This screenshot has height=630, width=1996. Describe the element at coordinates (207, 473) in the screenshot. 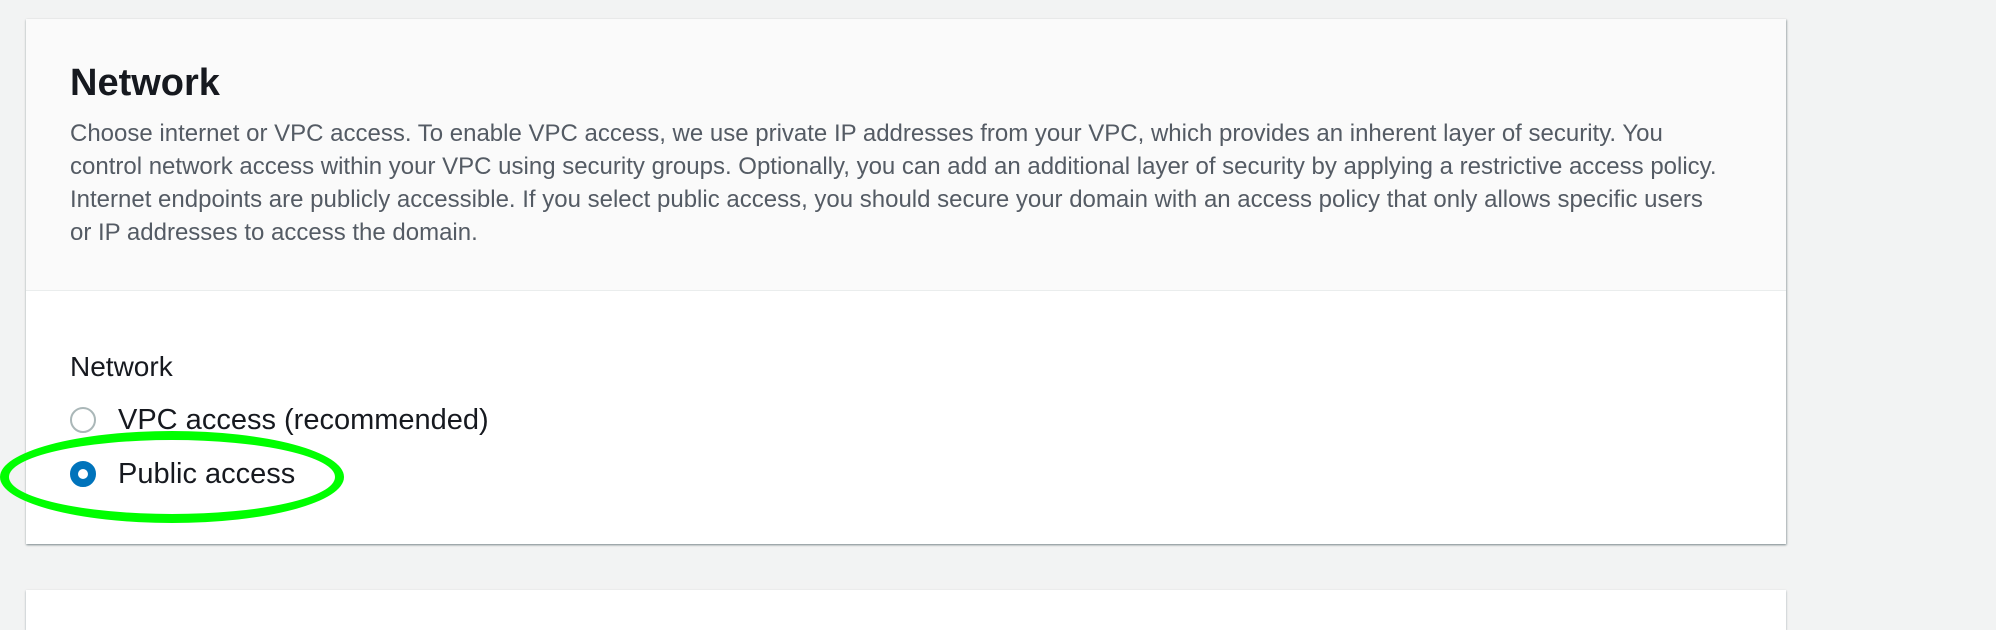

I see `radio-label-public-access: Public access` at that location.